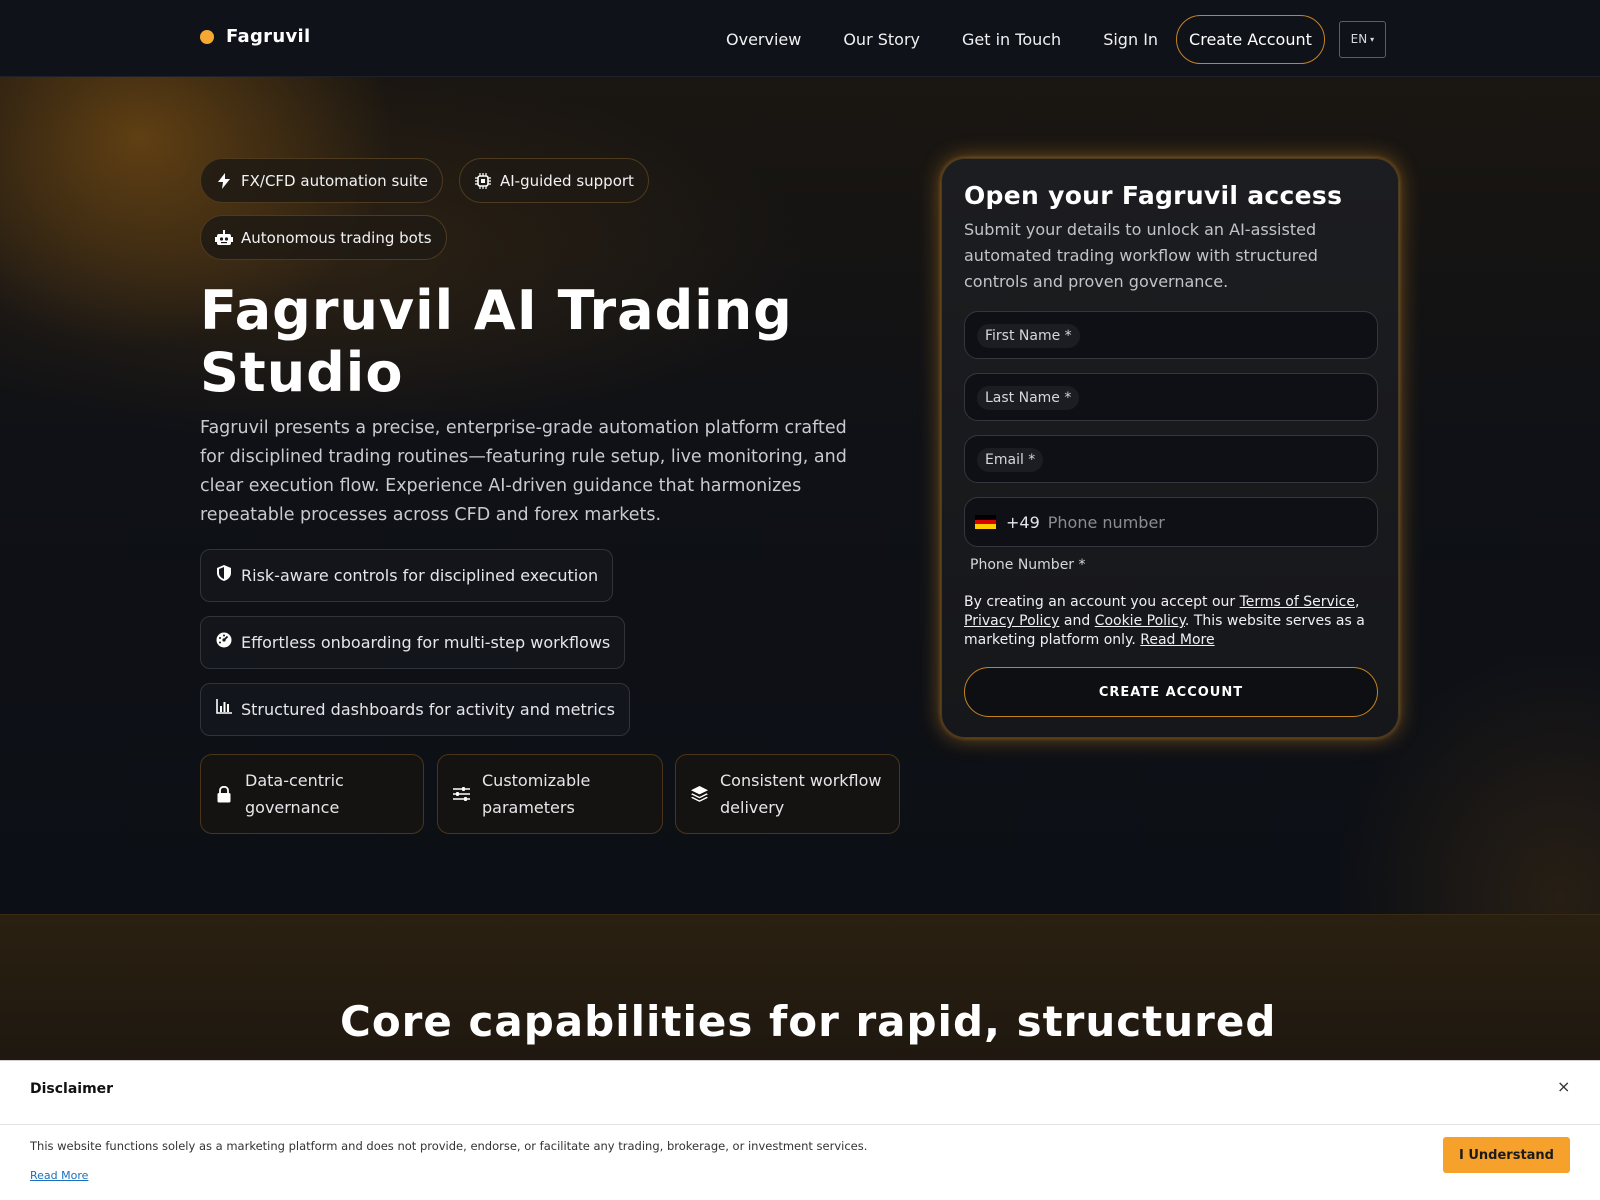 The height and width of the screenshot is (1200, 1600). I want to click on form-title: Open your Fagruvil access, so click(1153, 195).